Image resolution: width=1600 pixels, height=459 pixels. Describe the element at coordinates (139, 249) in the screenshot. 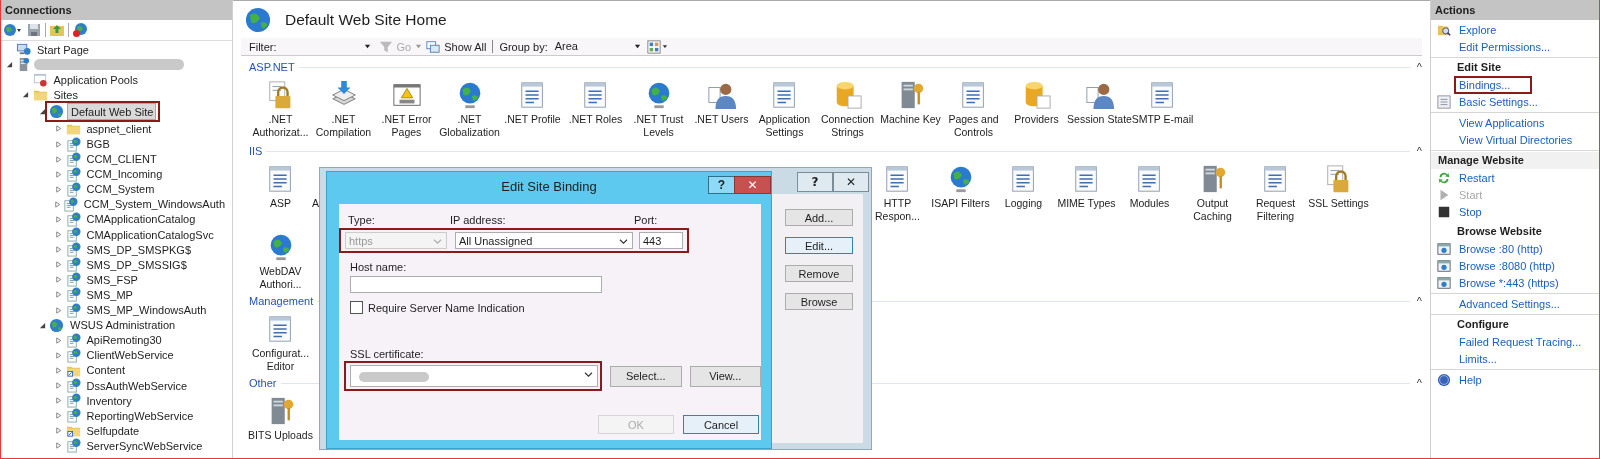

I see `tree-item: SMS_DP_SMSPKG$` at that location.